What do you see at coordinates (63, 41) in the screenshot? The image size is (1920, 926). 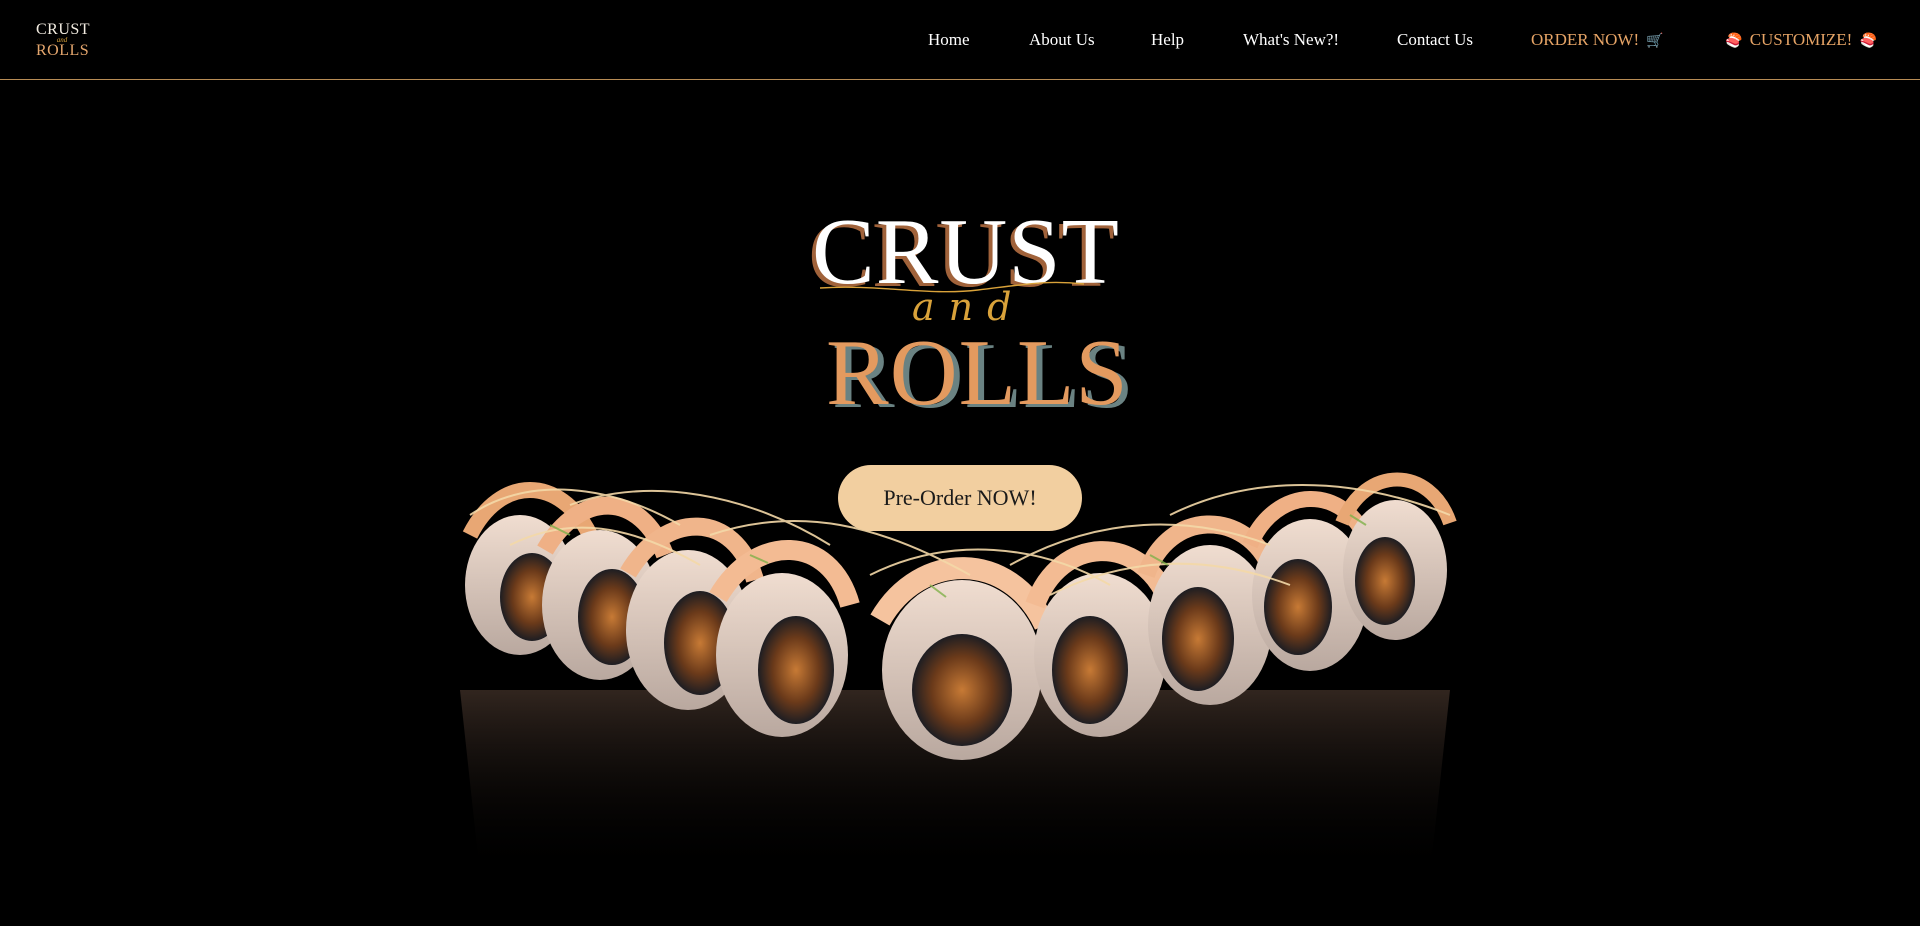 I see `site-logo: CRUST and ROLLS` at bounding box center [63, 41].